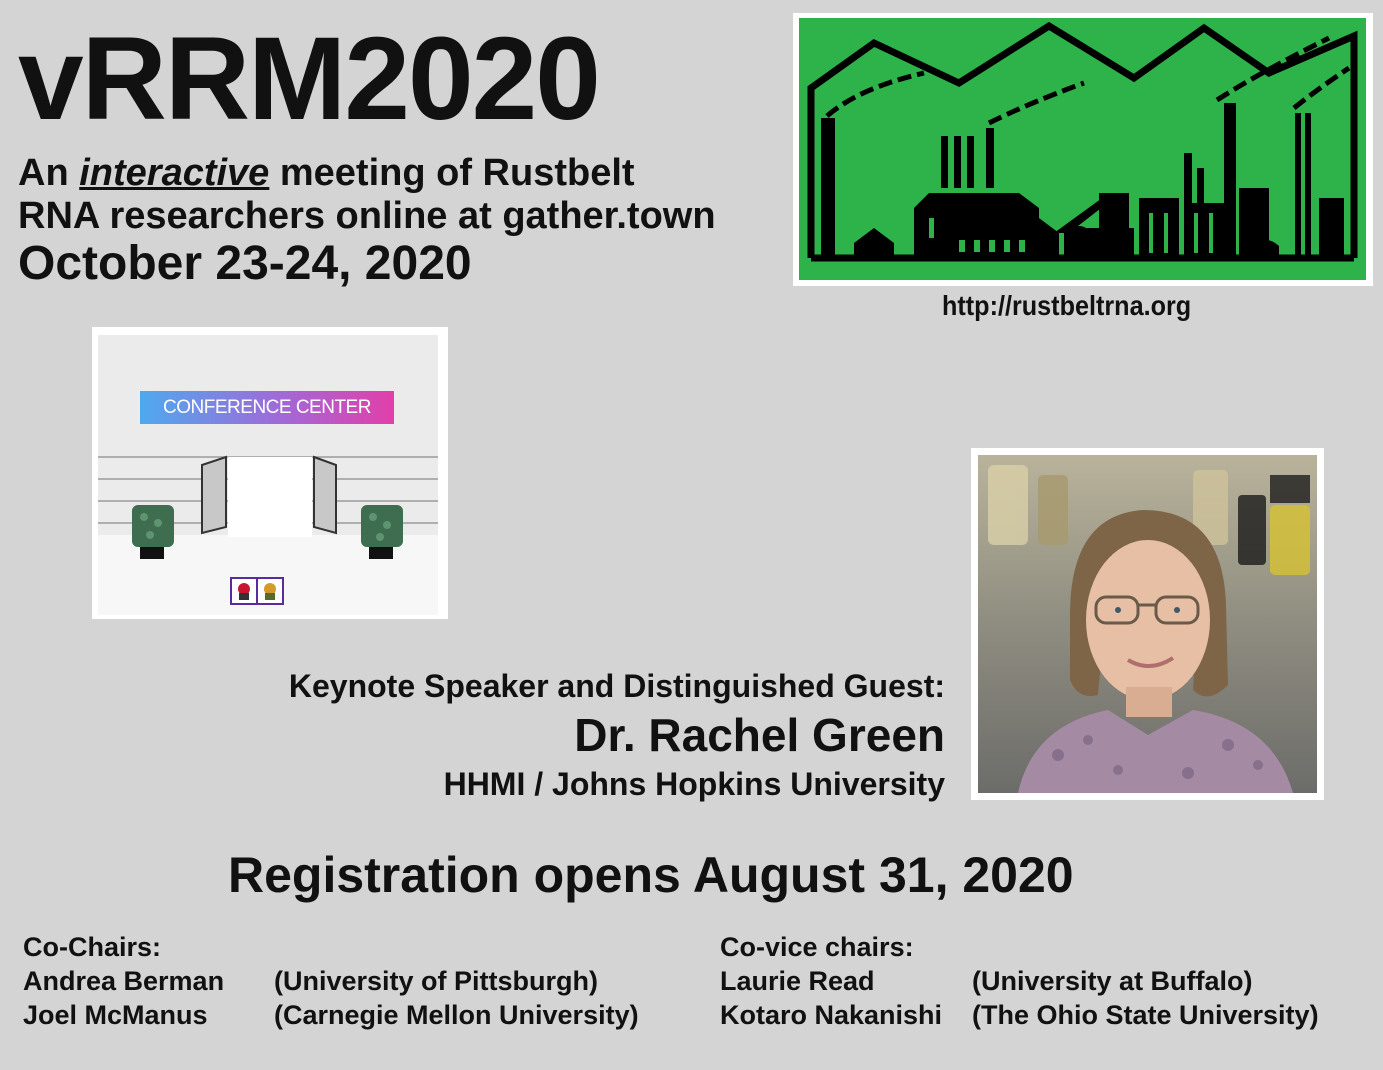  I want to click on website-link: http://rustbeltrna.org, so click(1066, 306).